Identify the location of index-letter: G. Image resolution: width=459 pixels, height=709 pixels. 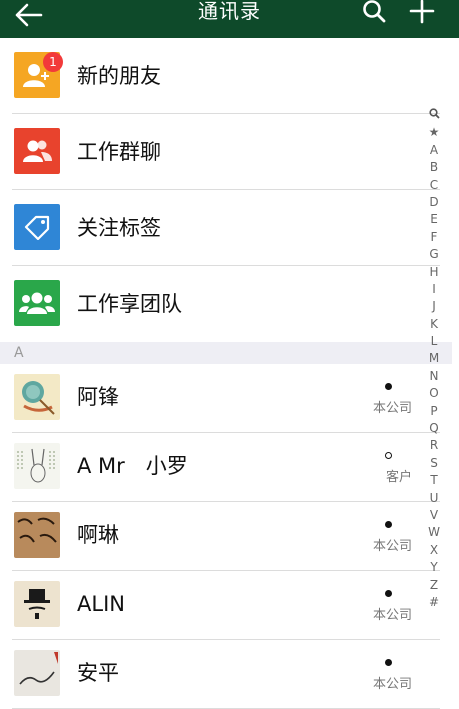
(434, 254).